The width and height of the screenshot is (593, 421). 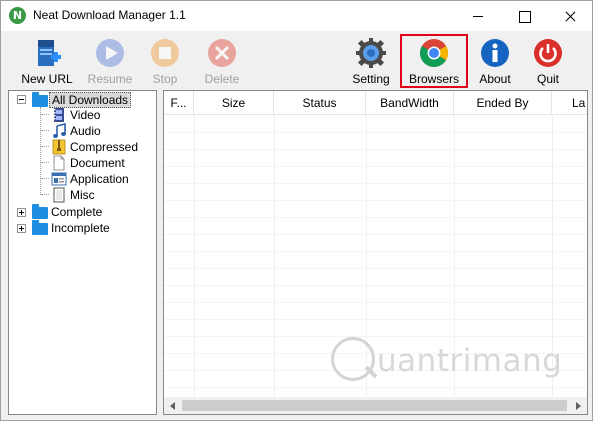 I want to click on info-icon, so click(x=495, y=53).